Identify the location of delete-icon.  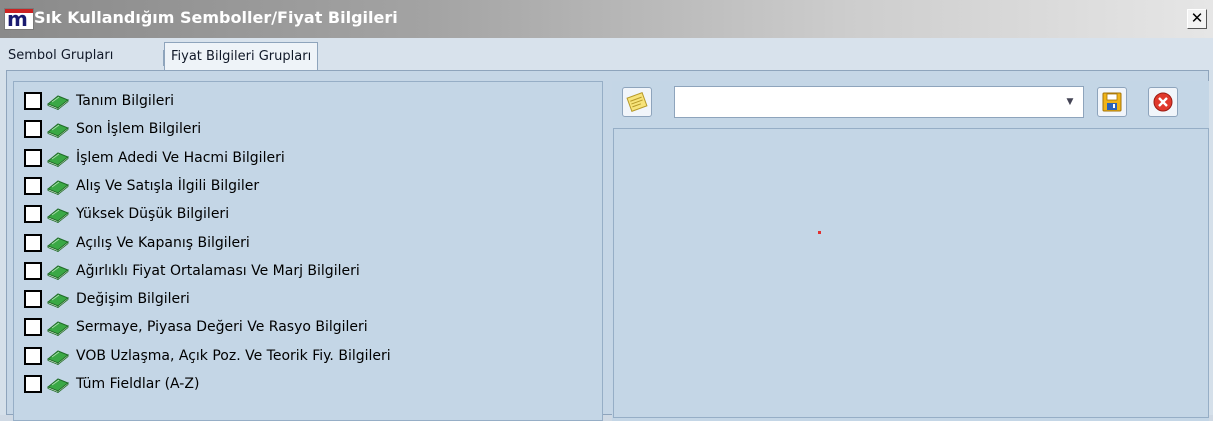
(1163, 102).